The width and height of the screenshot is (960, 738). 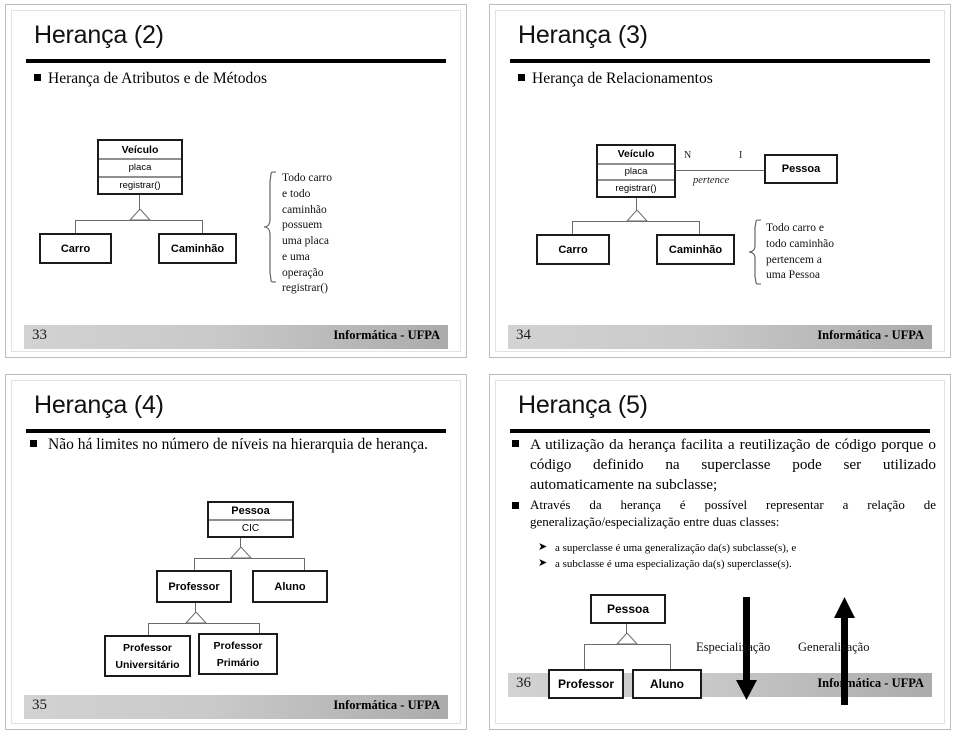 I want to click on cardinality-right: I, so click(x=741, y=155).